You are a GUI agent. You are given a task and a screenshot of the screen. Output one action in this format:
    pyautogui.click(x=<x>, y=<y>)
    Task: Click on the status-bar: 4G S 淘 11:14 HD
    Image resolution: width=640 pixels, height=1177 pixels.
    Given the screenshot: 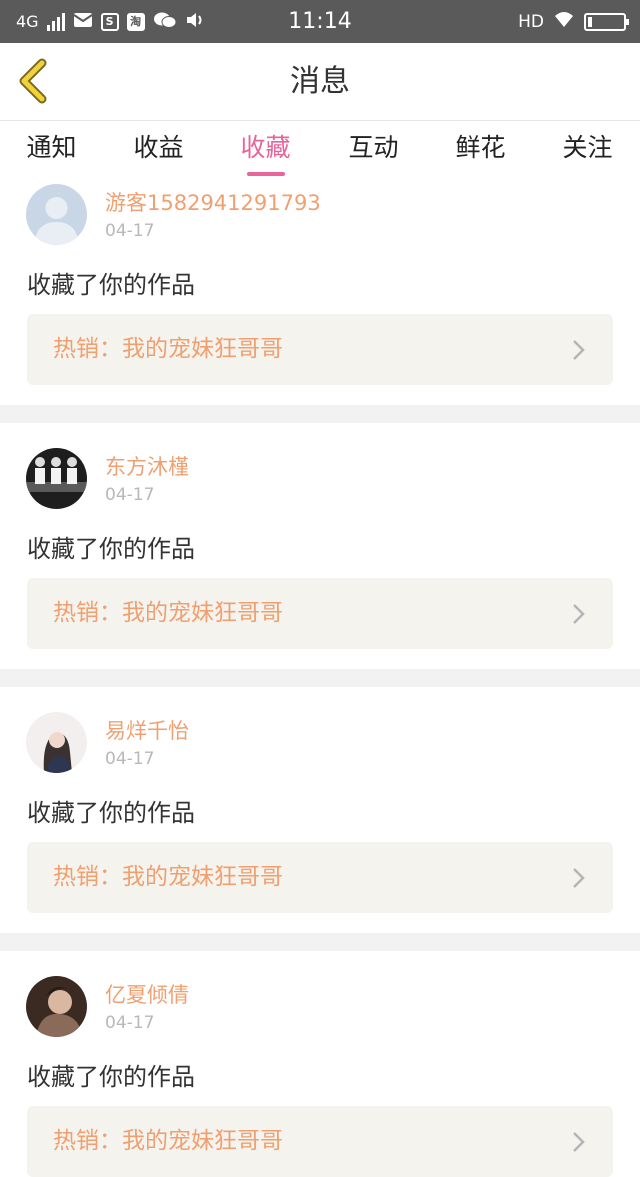 What is the action you would take?
    pyautogui.click(x=320, y=21)
    